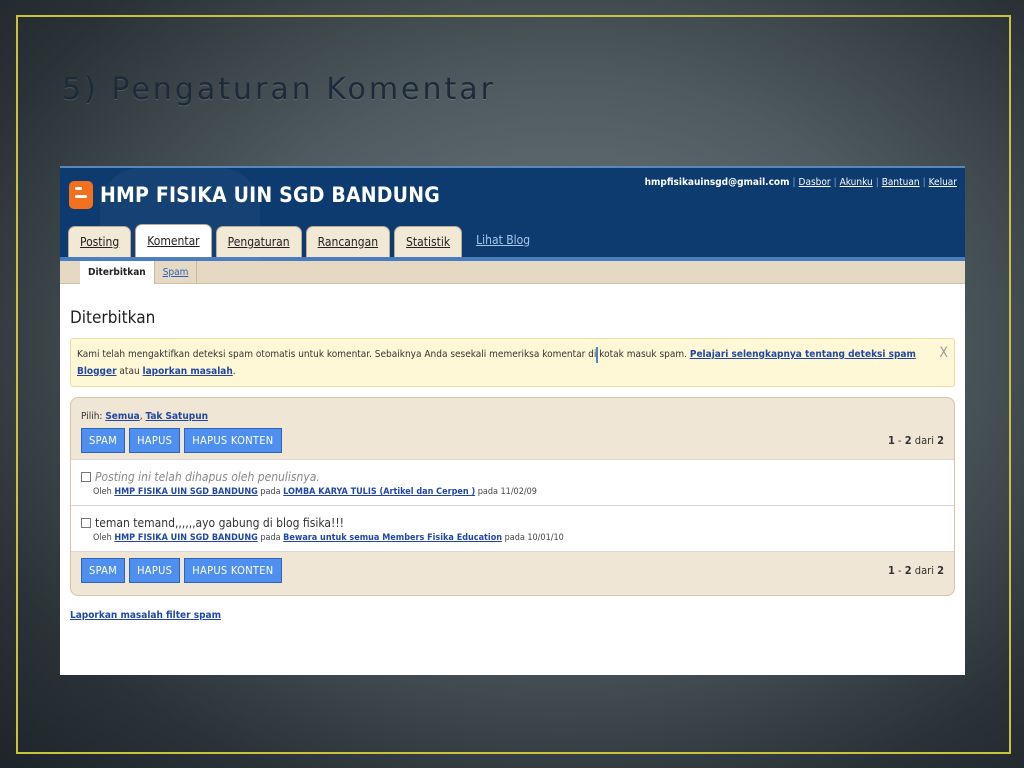 The image size is (1024, 768). What do you see at coordinates (234, 371) in the screenshot?
I see `notice-period: .` at bounding box center [234, 371].